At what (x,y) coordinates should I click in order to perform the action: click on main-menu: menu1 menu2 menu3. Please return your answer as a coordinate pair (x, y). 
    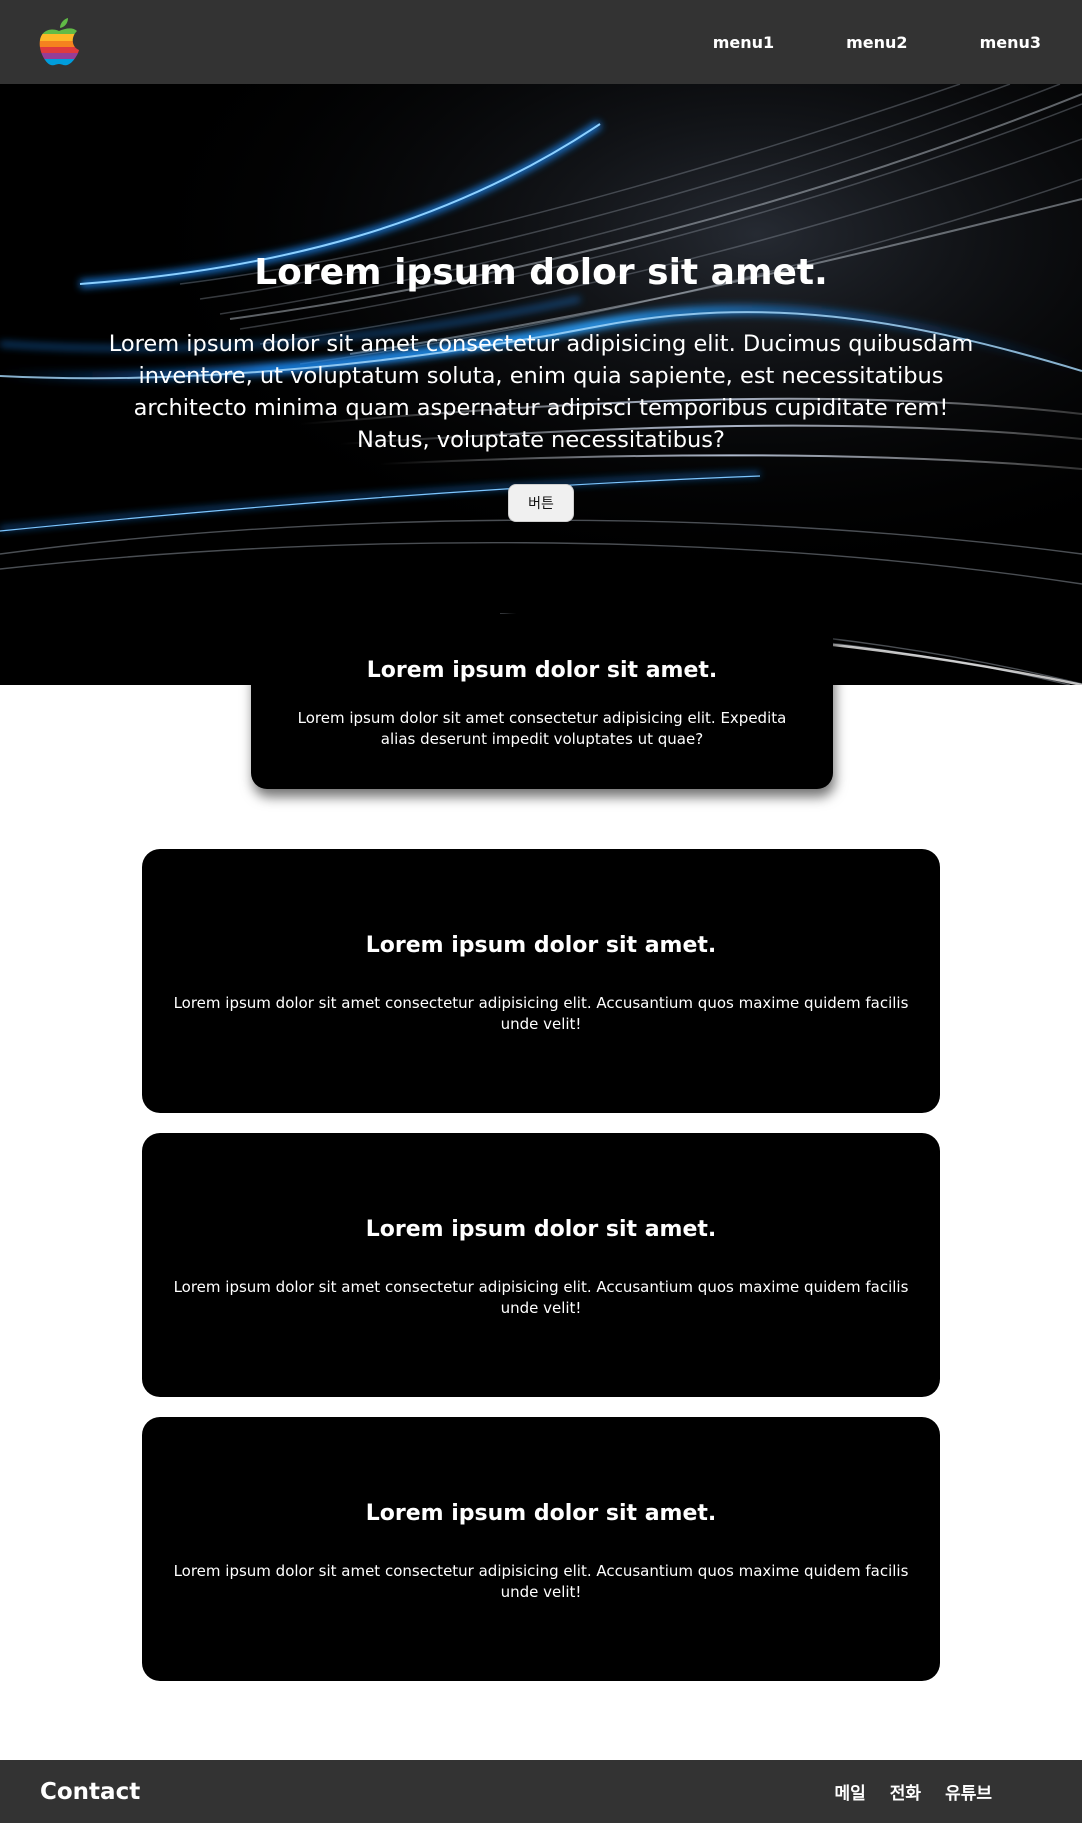
    Looking at the image, I should click on (877, 42).